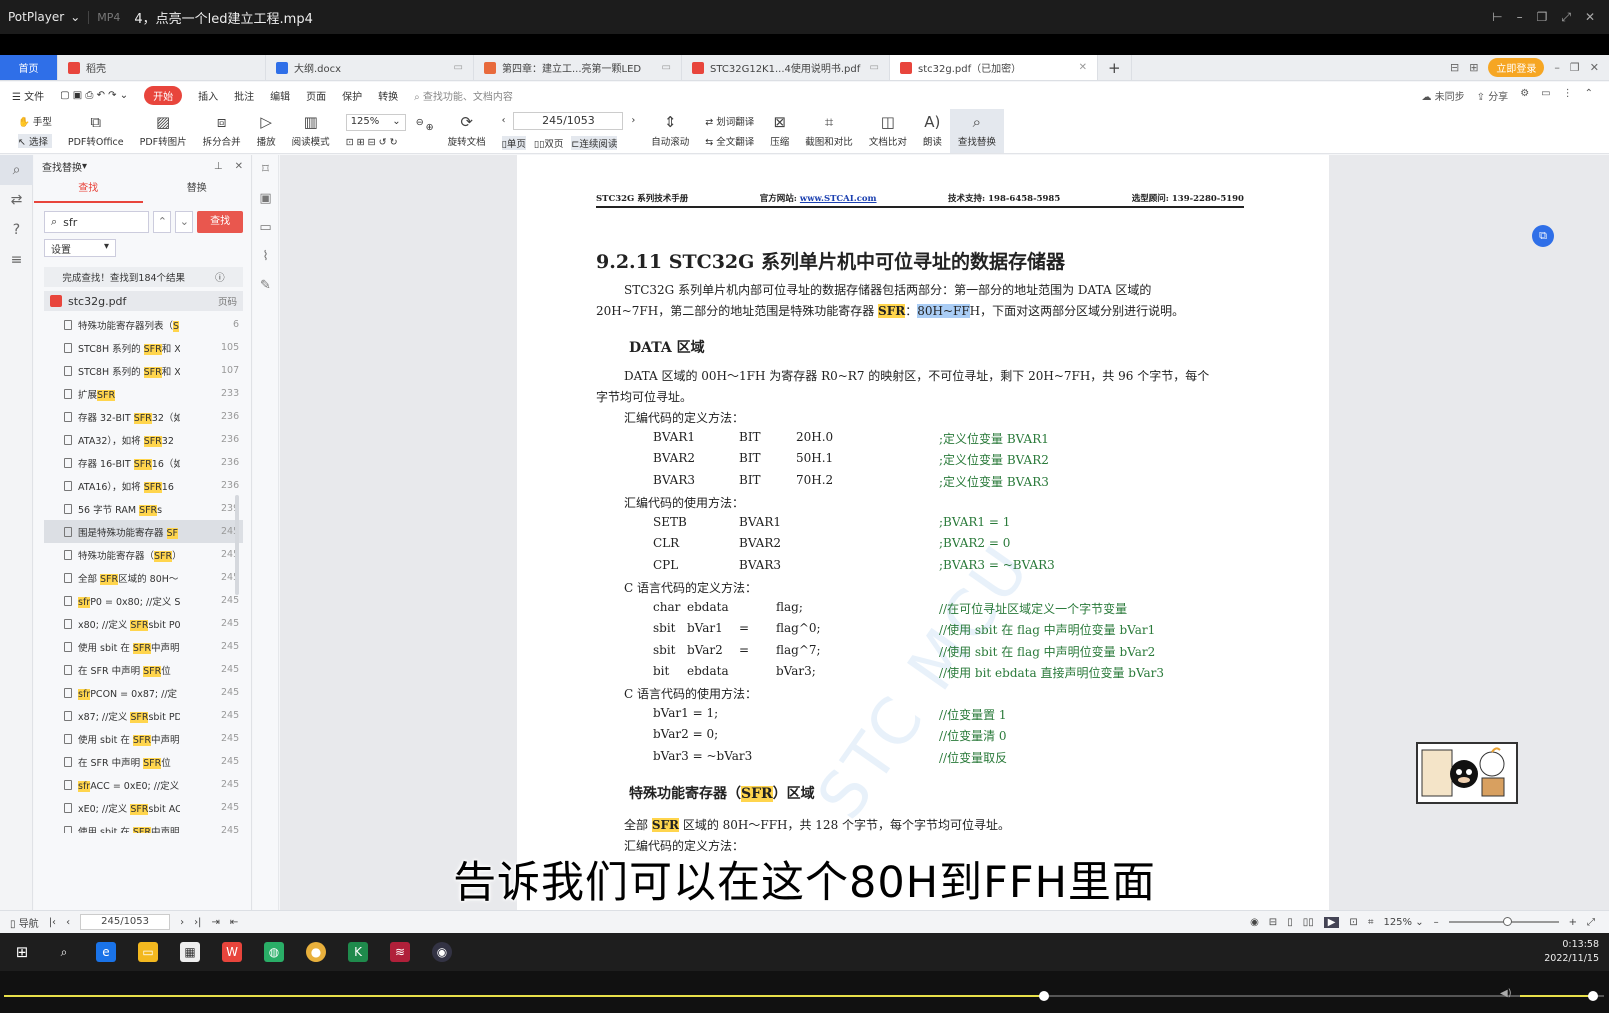 The image size is (1609, 1013). What do you see at coordinates (96, 131) in the screenshot?
I see `pdf-to-office-button: ⧉ PDF转Office` at bounding box center [96, 131].